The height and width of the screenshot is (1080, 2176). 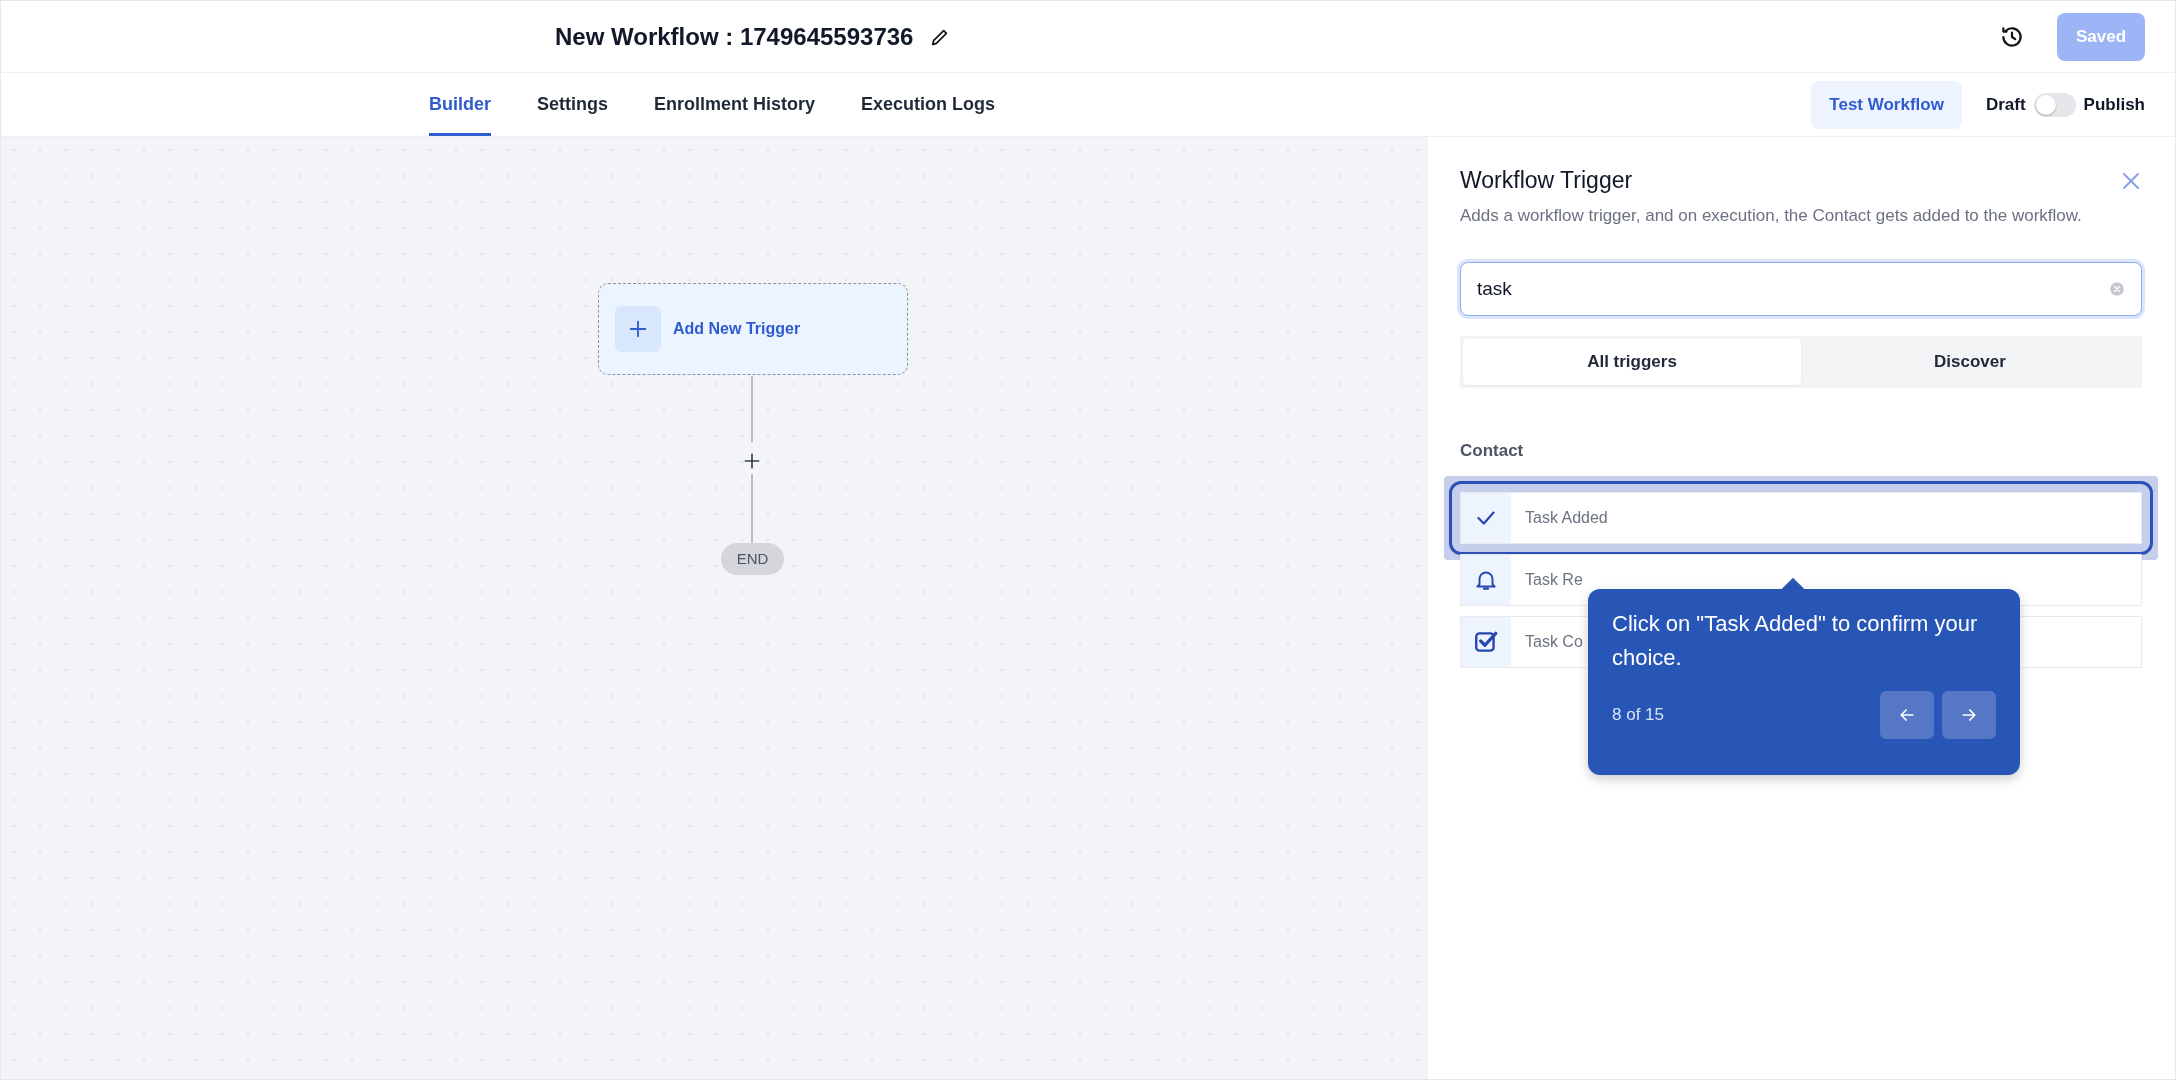 I want to click on trigger-node: Add New Trigger, so click(x=753, y=329).